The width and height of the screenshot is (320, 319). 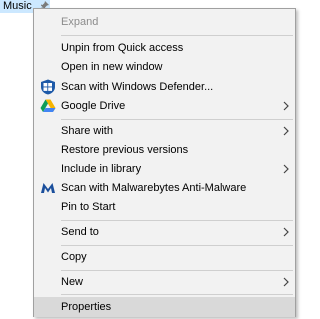 I want to click on folder-name: Music, so click(x=17, y=6).